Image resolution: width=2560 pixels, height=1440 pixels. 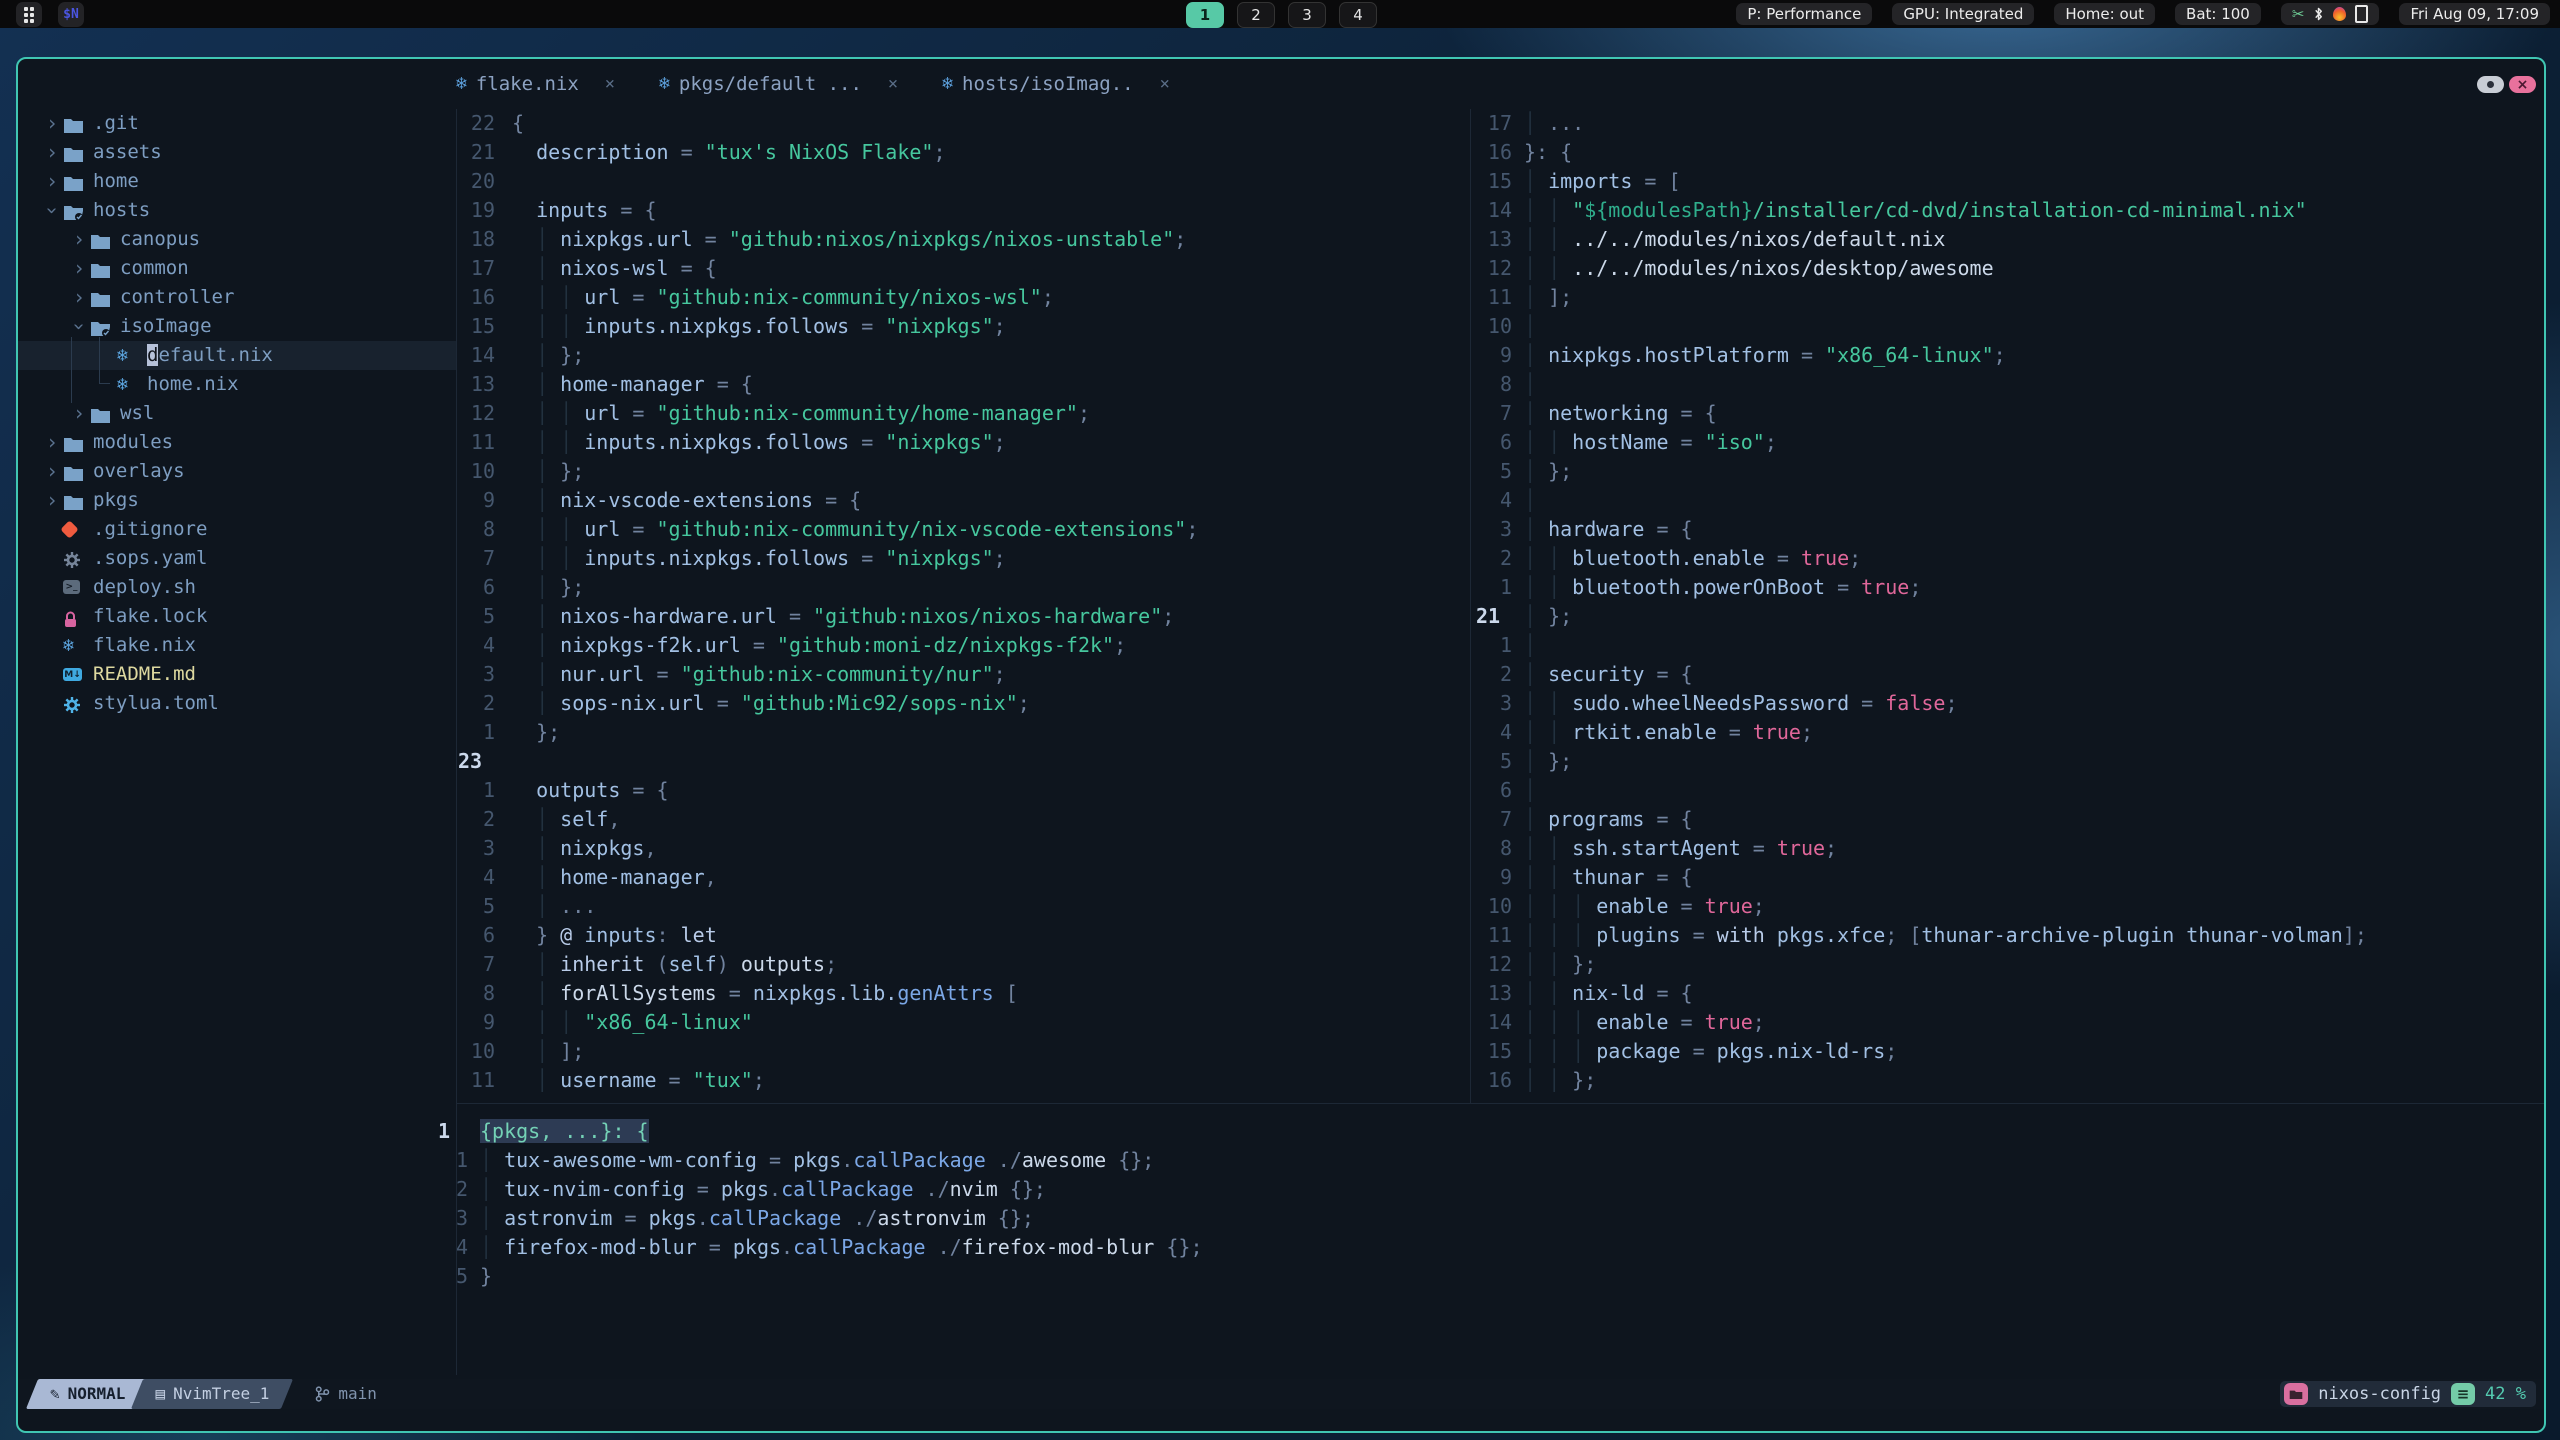 I want to click on code-segment: {pkgs, ...}: {, so click(x=564, y=1131).